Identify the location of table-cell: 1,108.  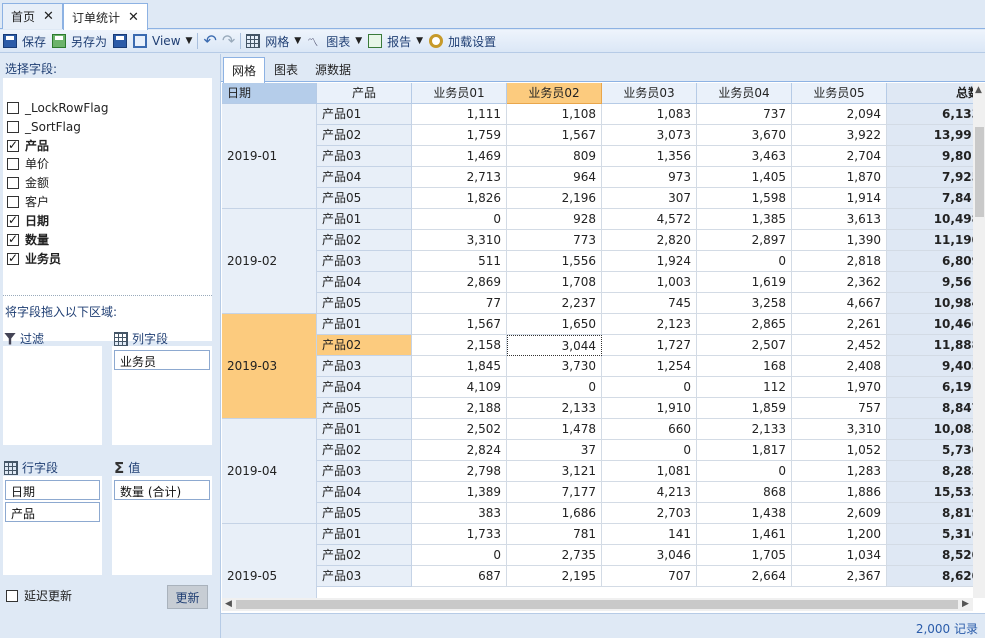
(554, 114).